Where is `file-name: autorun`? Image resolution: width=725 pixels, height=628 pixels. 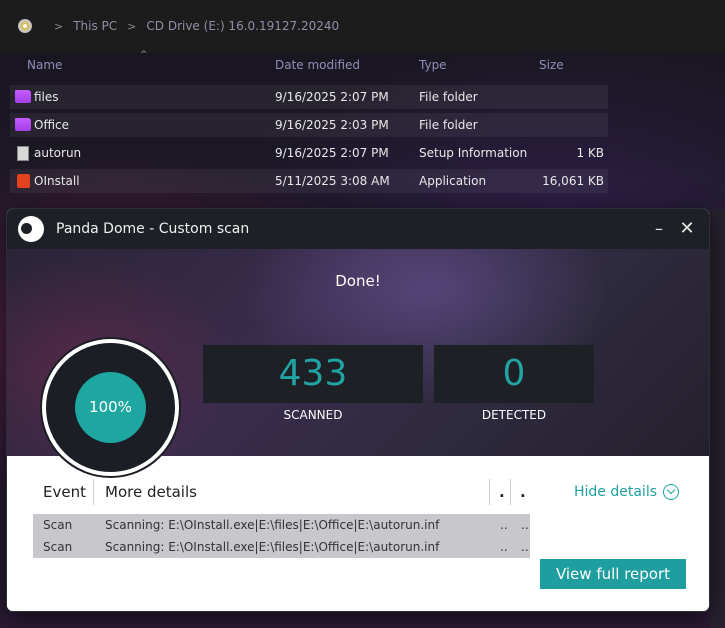 file-name: autorun is located at coordinates (58, 153).